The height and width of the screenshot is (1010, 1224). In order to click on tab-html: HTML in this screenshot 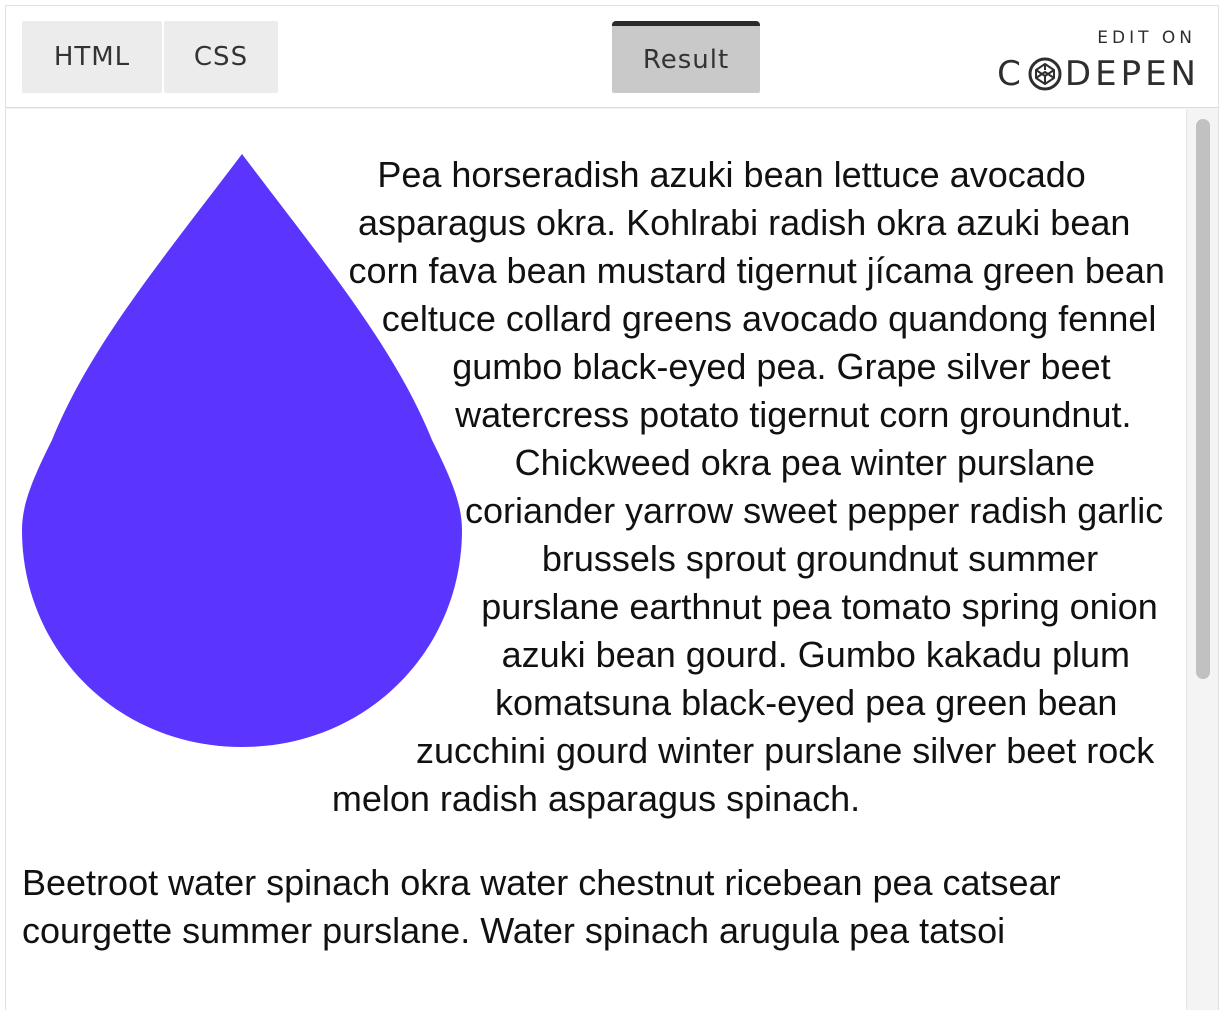, I will do `click(92, 57)`.